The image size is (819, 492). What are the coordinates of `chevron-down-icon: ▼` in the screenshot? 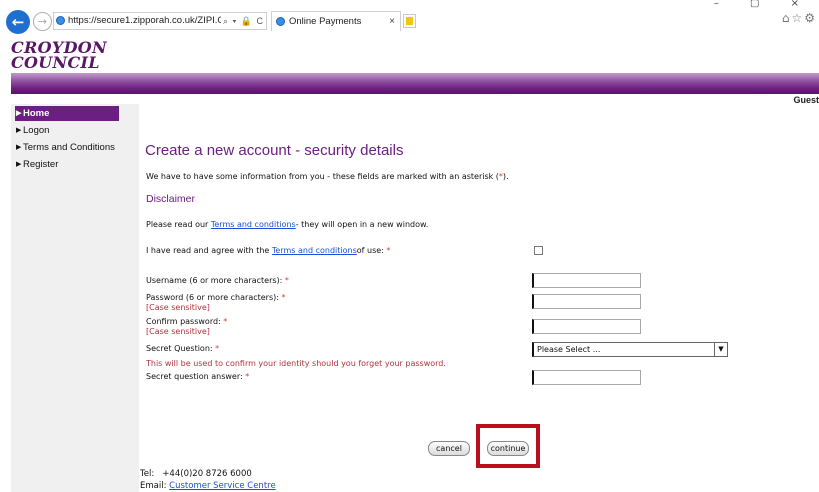 It's located at (720, 349).